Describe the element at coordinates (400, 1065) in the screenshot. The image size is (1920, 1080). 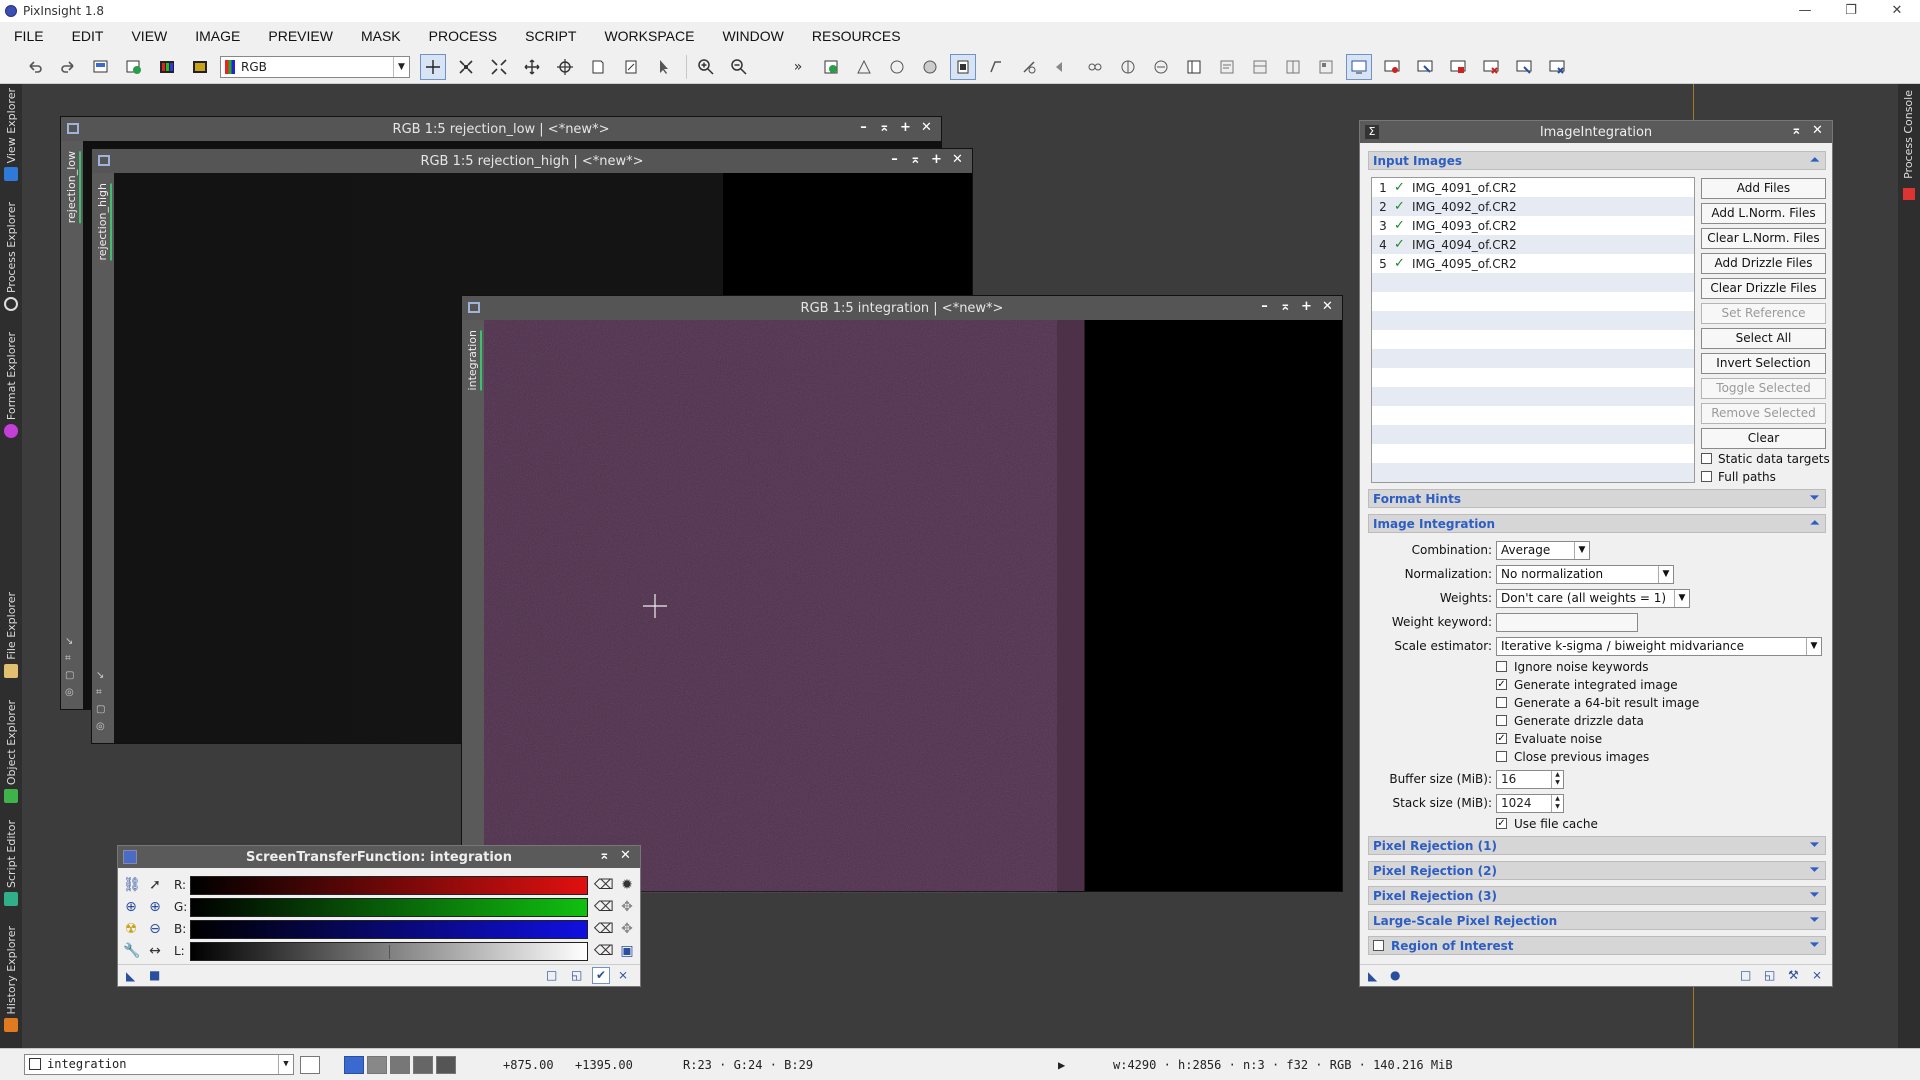
I see `display-mode-3-icon` at that location.